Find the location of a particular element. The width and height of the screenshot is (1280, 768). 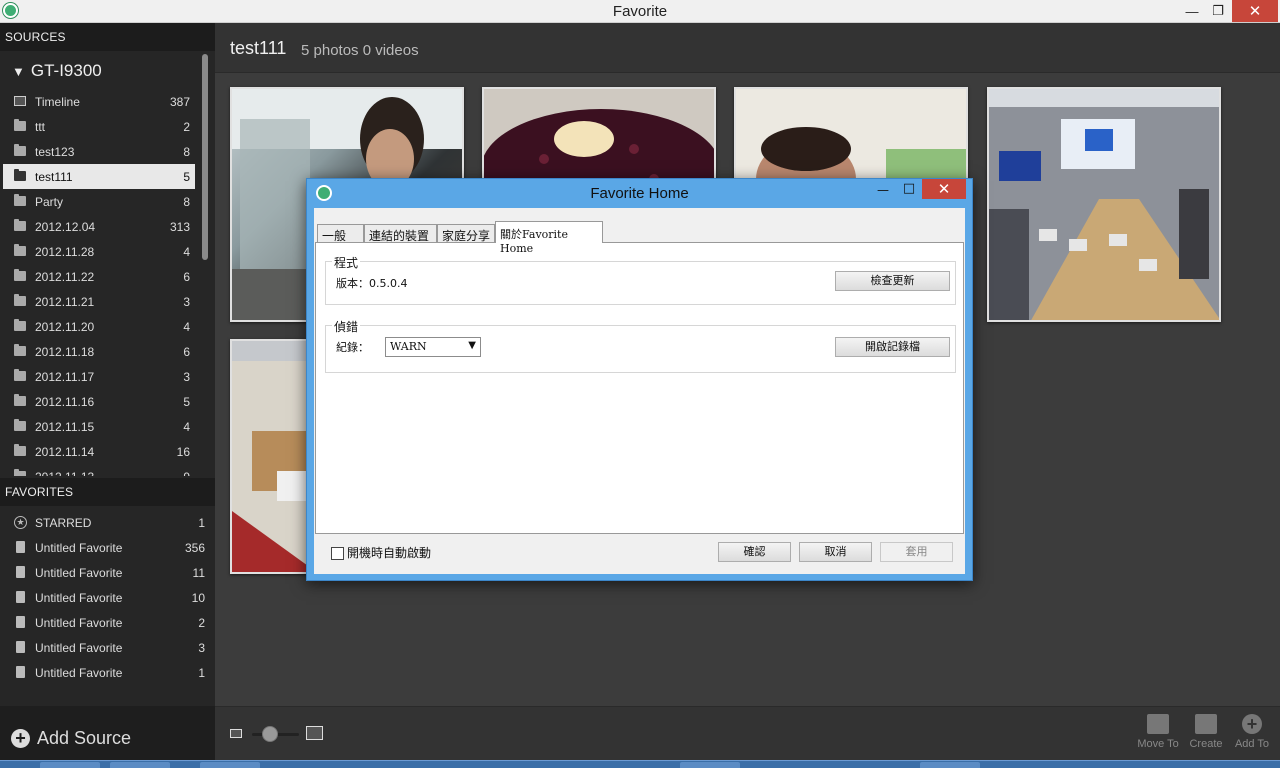

debug-group: 偵錯 紀錄： WARN ▼ 開啟記錄檔 is located at coordinates (640, 345).